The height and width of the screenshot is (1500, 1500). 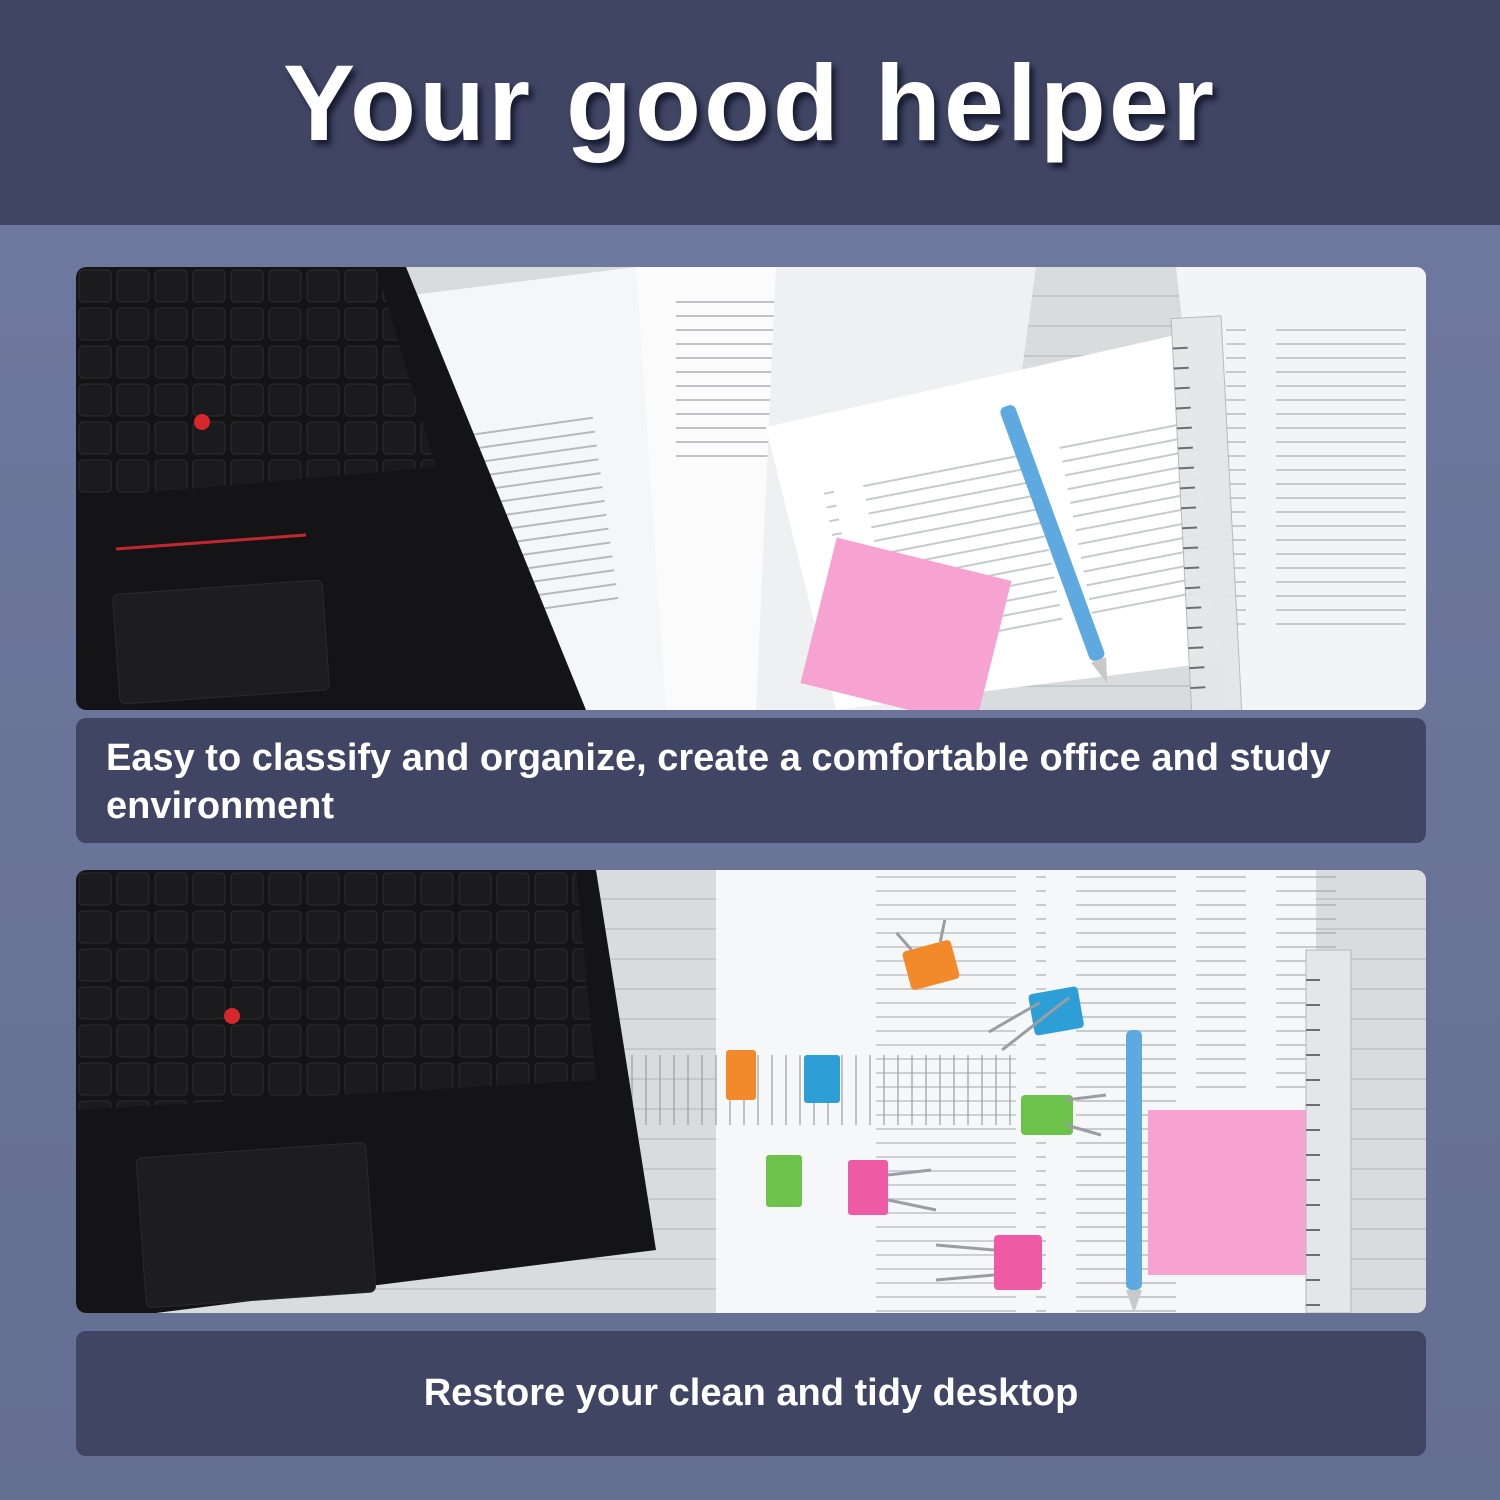 I want to click on caption-tidy-desktop: Restore your clean and tidy desktop, so click(x=751, y=1393).